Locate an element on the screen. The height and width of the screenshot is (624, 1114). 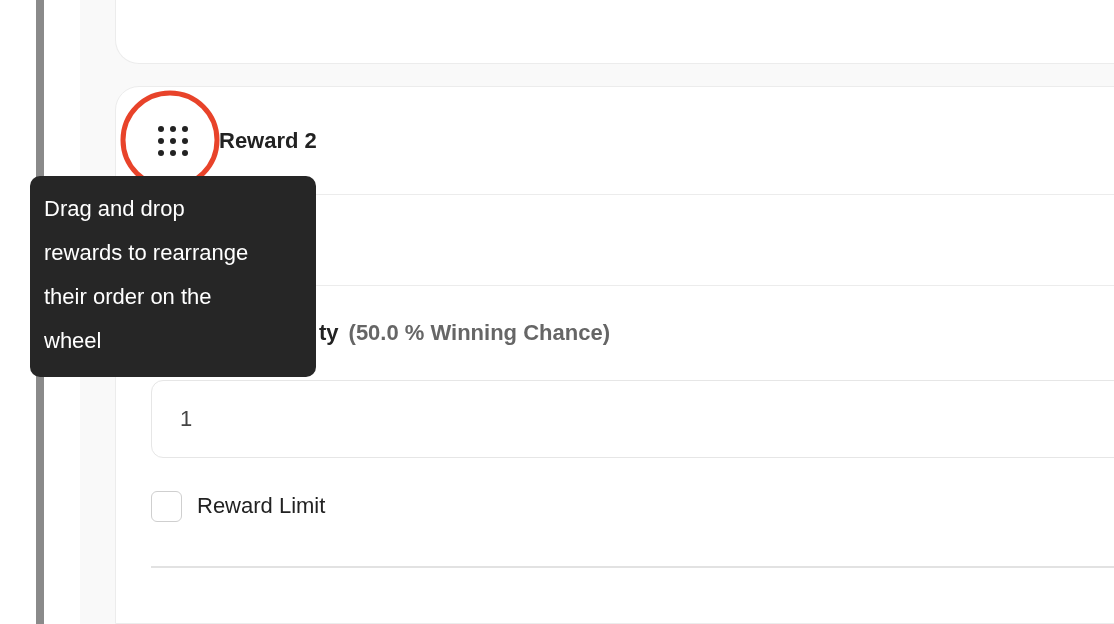
tooltip: Drag and drop rewards to rearrange their order on the wheel is located at coordinates (173, 276).